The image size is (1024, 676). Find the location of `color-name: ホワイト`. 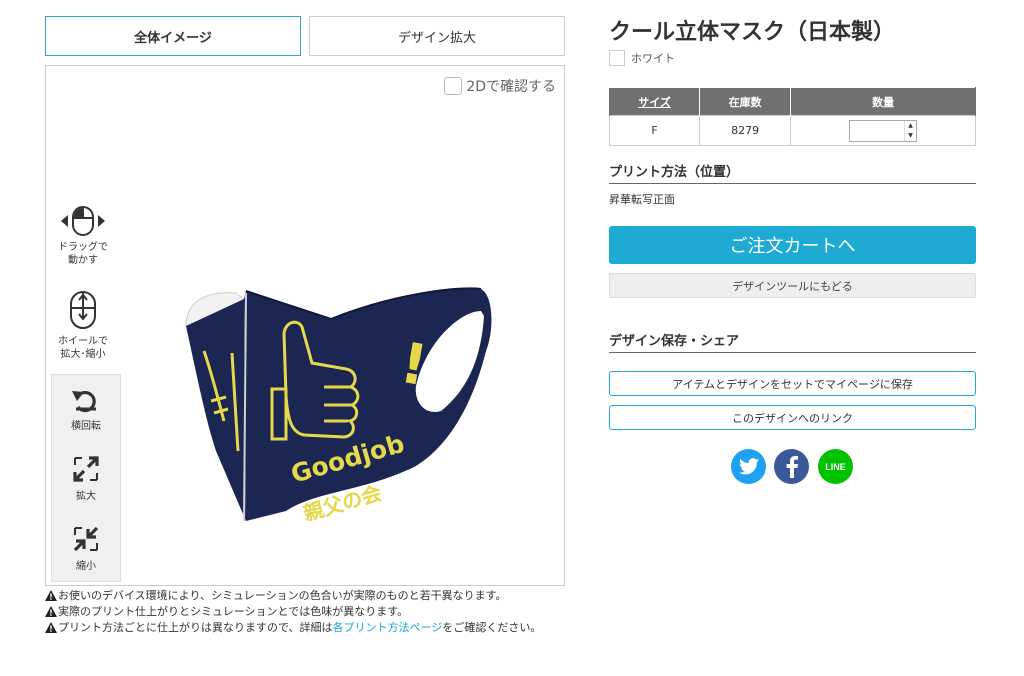

color-name: ホワイト is located at coordinates (653, 58).